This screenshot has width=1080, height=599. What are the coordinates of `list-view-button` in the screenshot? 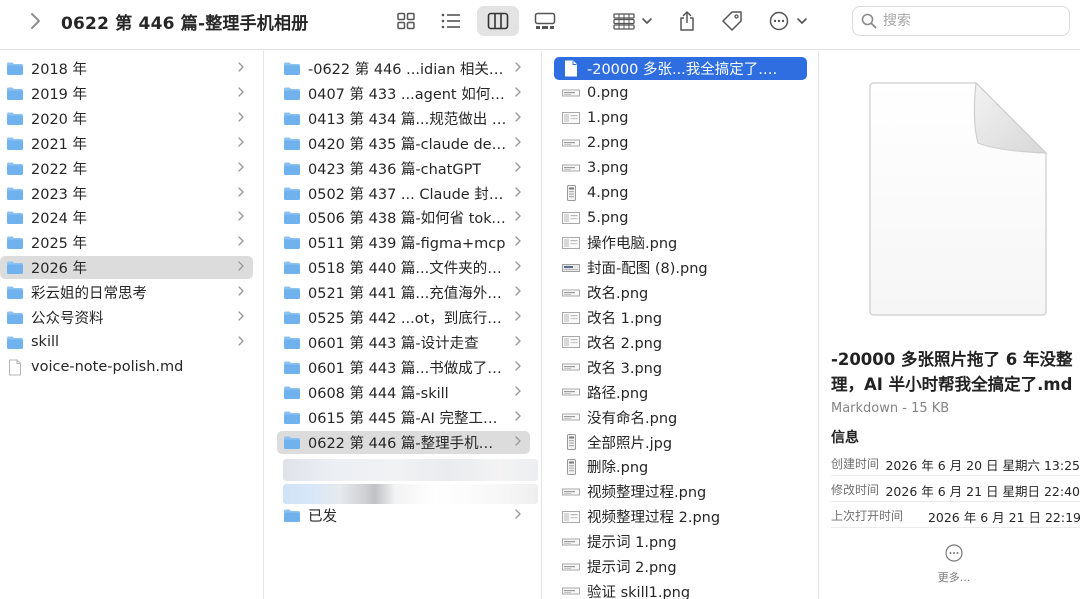 It's located at (451, 21).